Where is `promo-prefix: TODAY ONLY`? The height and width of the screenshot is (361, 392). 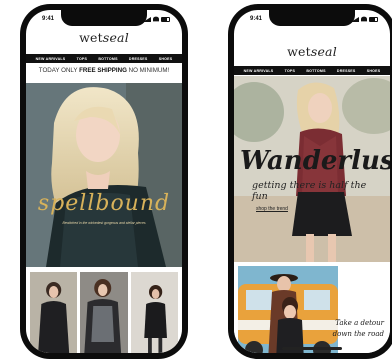
promo-prefix: TODAY ONLY is located at coordinates (59, 70).